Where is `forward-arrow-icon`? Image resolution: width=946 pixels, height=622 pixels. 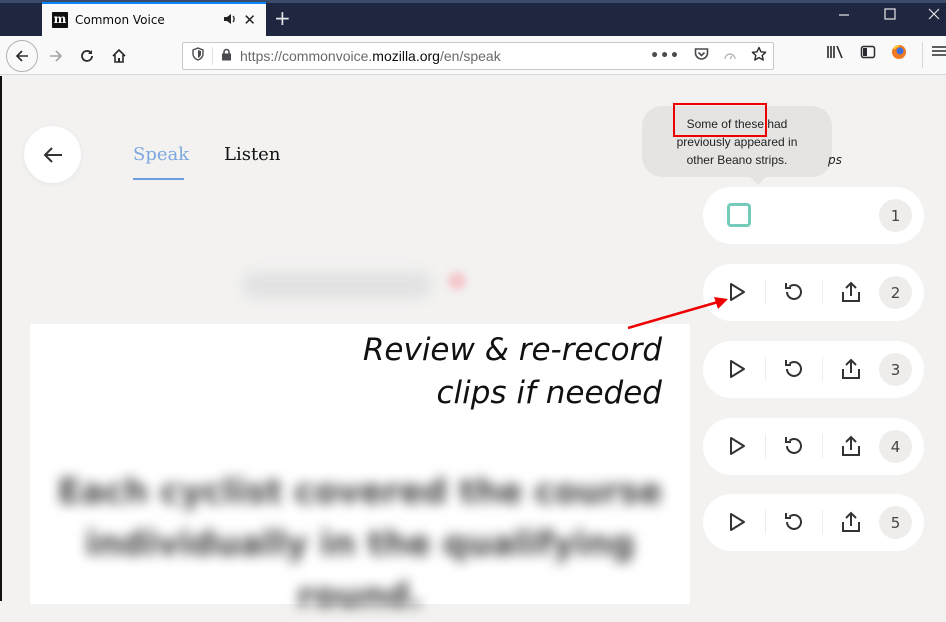 forward-arrow-icon is located at coordinates (56, 56).